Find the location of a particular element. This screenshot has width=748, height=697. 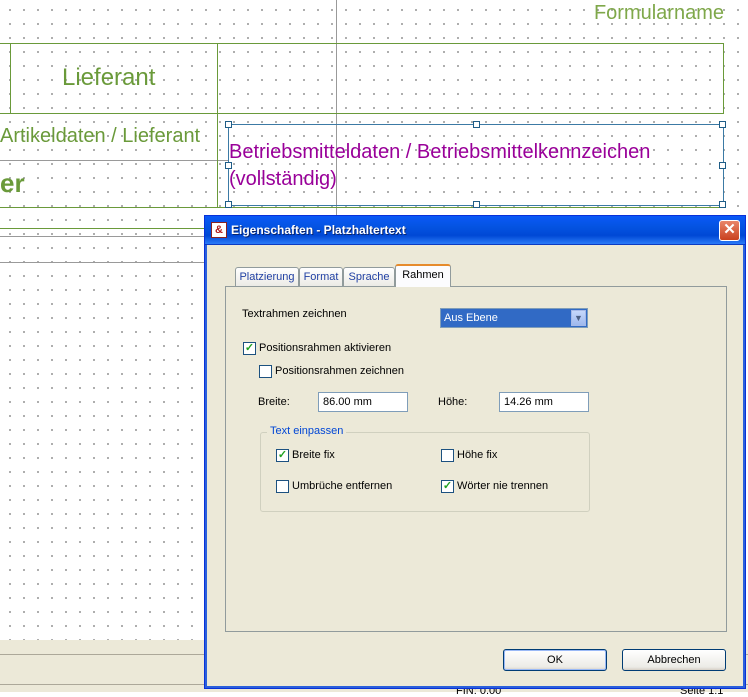

hoehe-input: 14.26 mm is located at coordinates (544, 402).